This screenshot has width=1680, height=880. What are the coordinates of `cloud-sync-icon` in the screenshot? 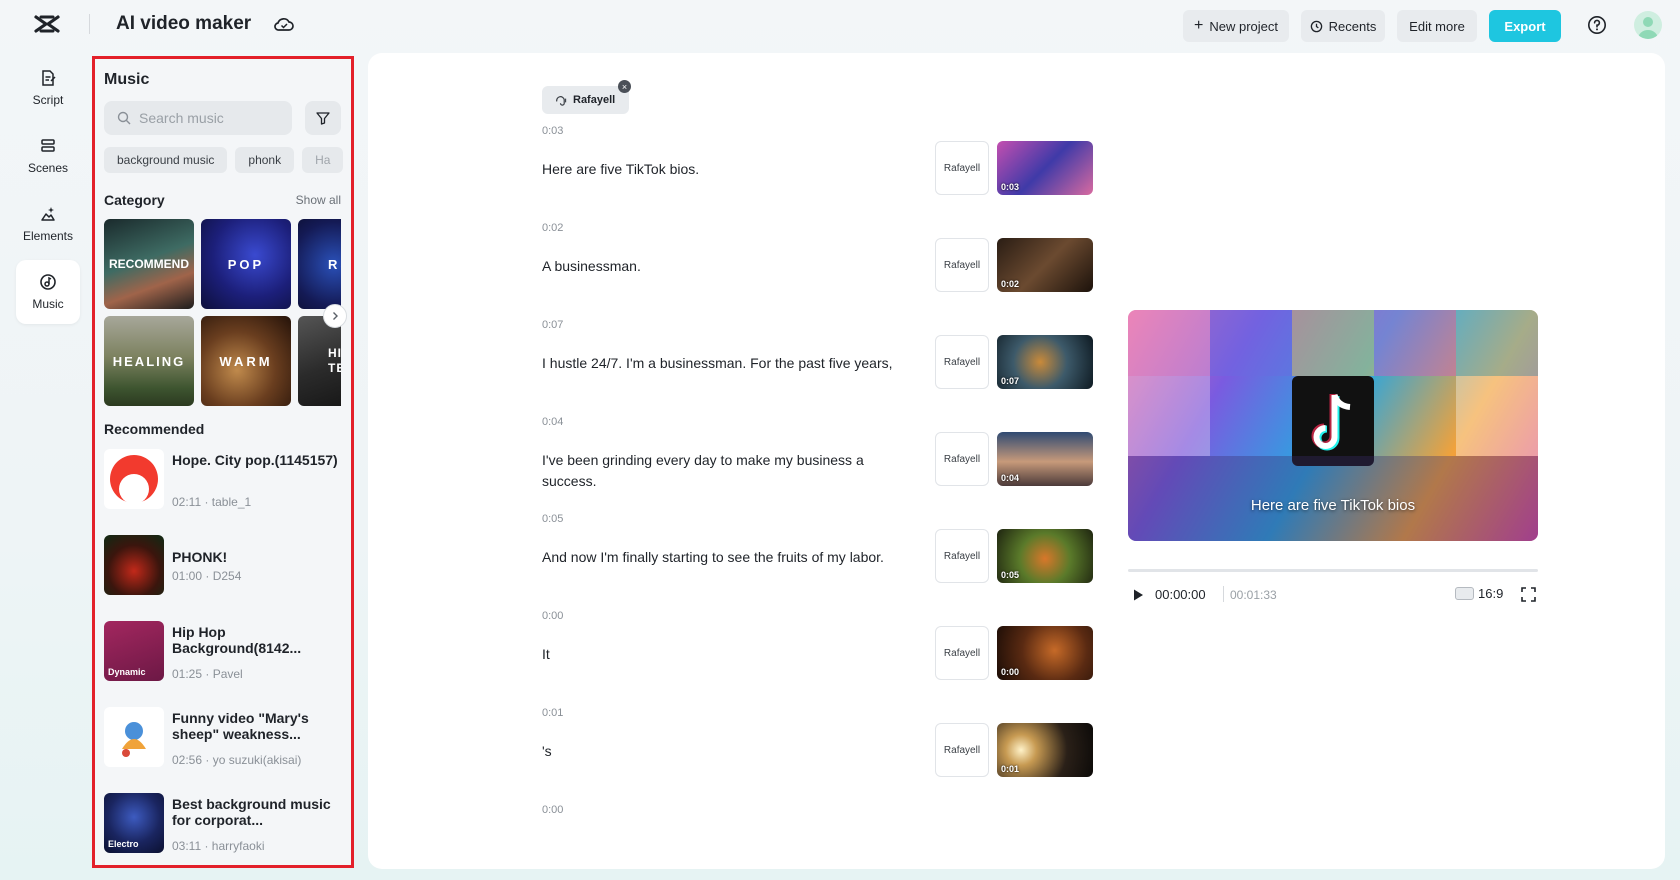 It's located at (284, 24).